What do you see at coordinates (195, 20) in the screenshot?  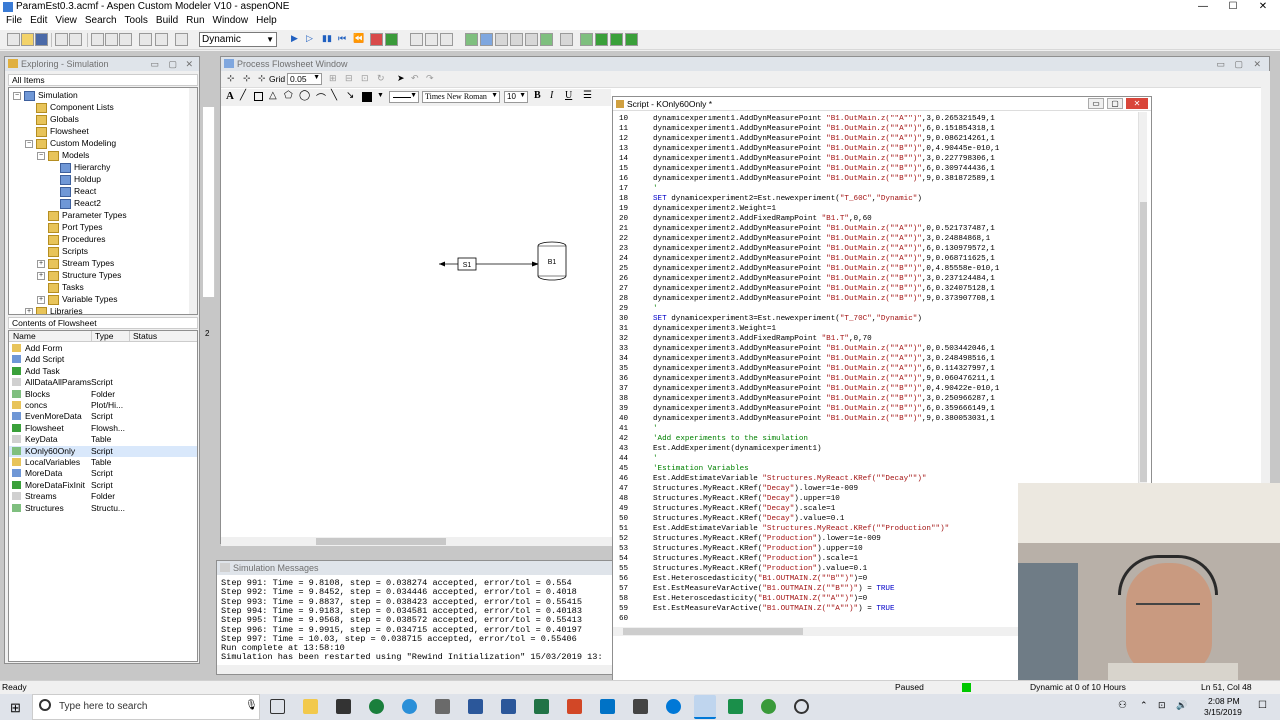 I see `menu-run: Run` at bounding box center [195, 20].